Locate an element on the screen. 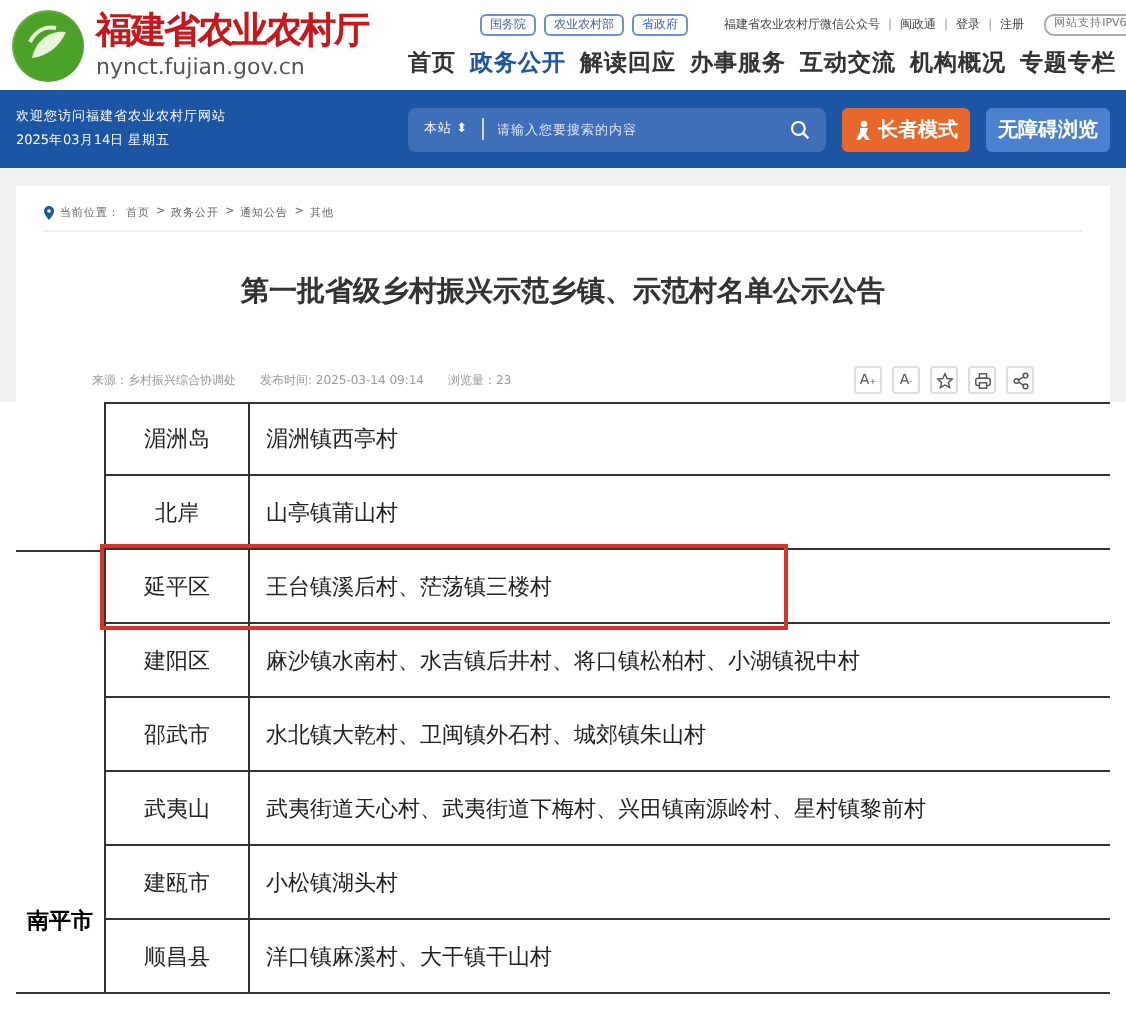 Image resolution: width=1126 pixels, height=1020 pixels. district-cell: 建阳区 is located at coordinates (177, 661).